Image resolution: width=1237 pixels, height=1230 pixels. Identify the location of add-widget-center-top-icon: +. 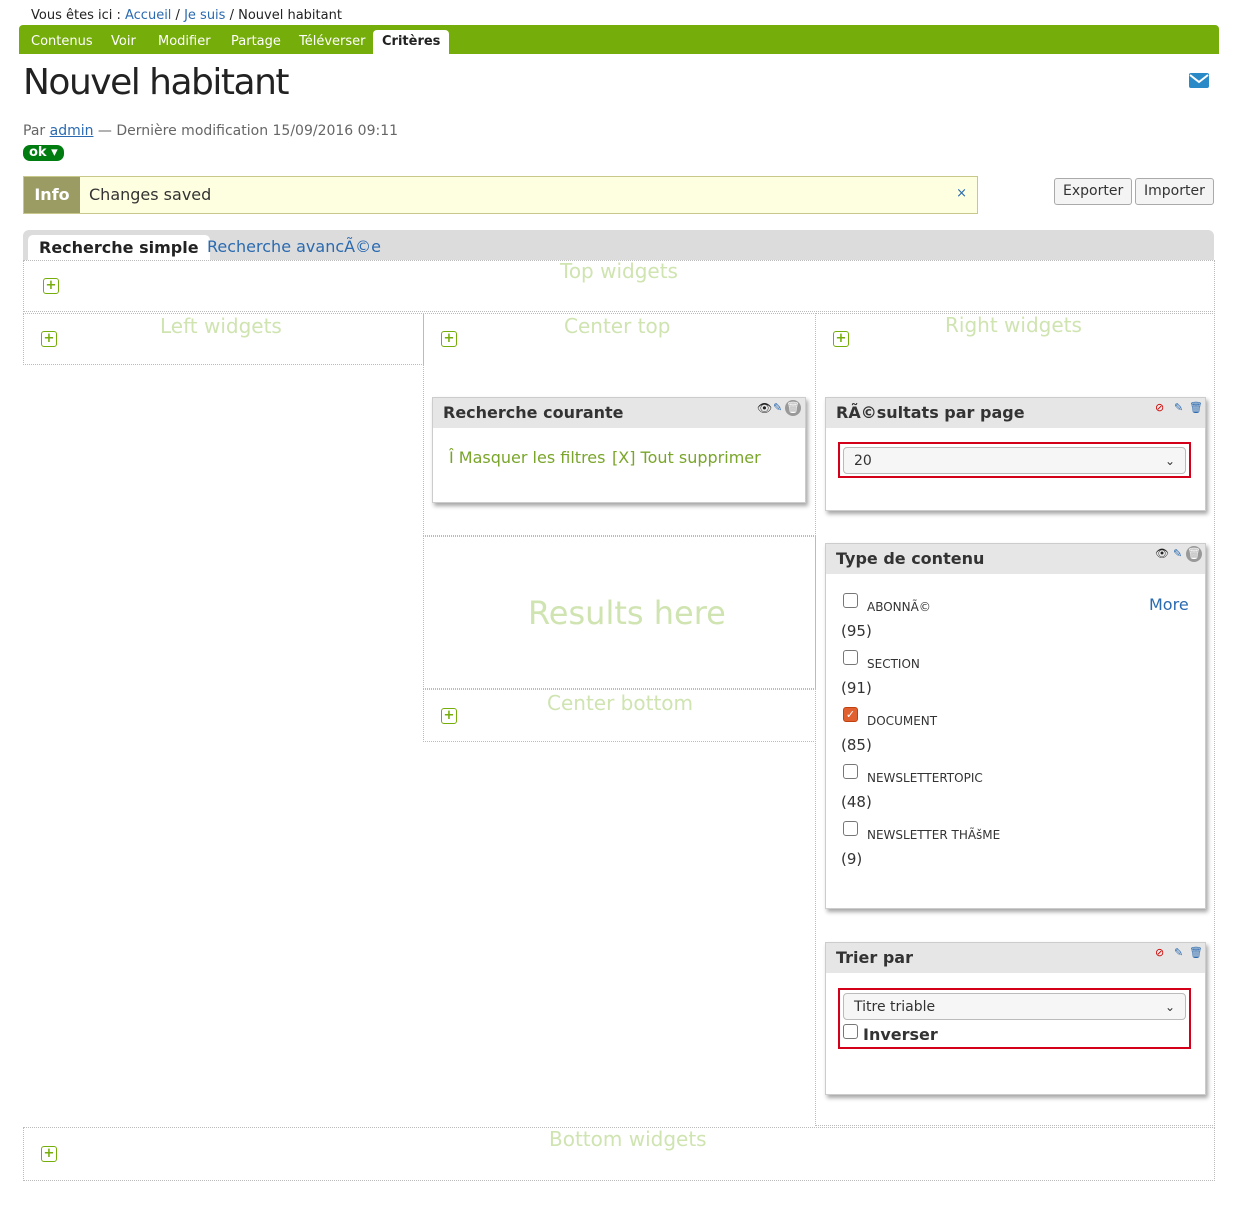
(449, 339).